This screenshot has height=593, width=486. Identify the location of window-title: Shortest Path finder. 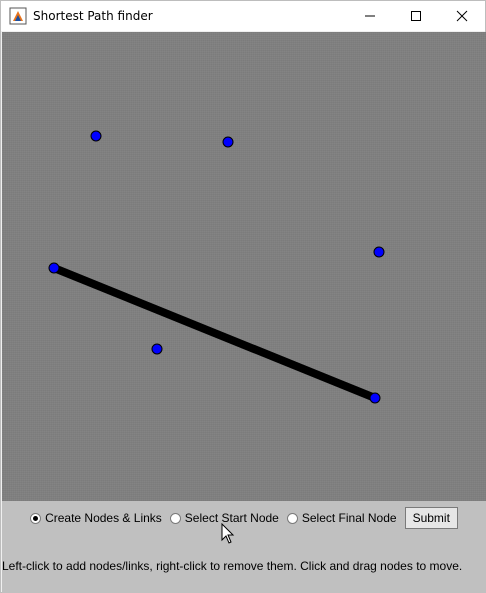
(93, 16).